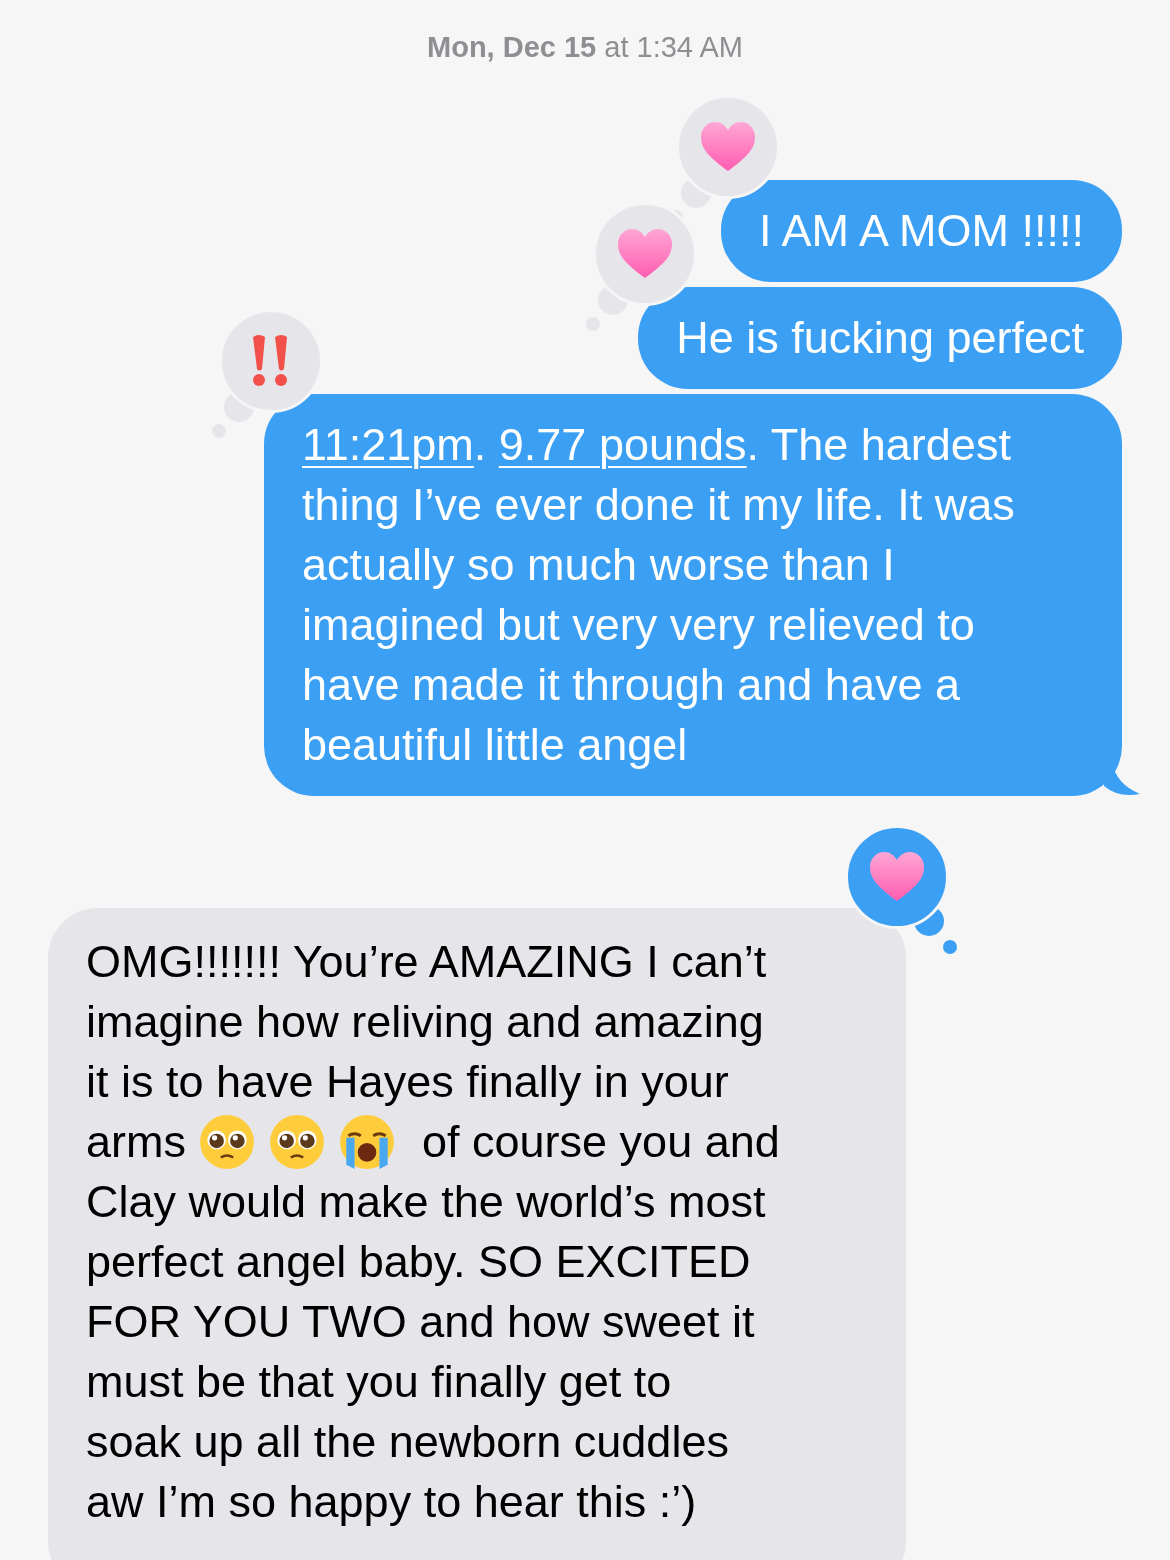 The image size is (1170, 1560). What do you see at coordinates (418, 1261) in the screenshot?
I see `message-text: perfect angel baby. SO EXCITED` at bounding box center [418, 1261].